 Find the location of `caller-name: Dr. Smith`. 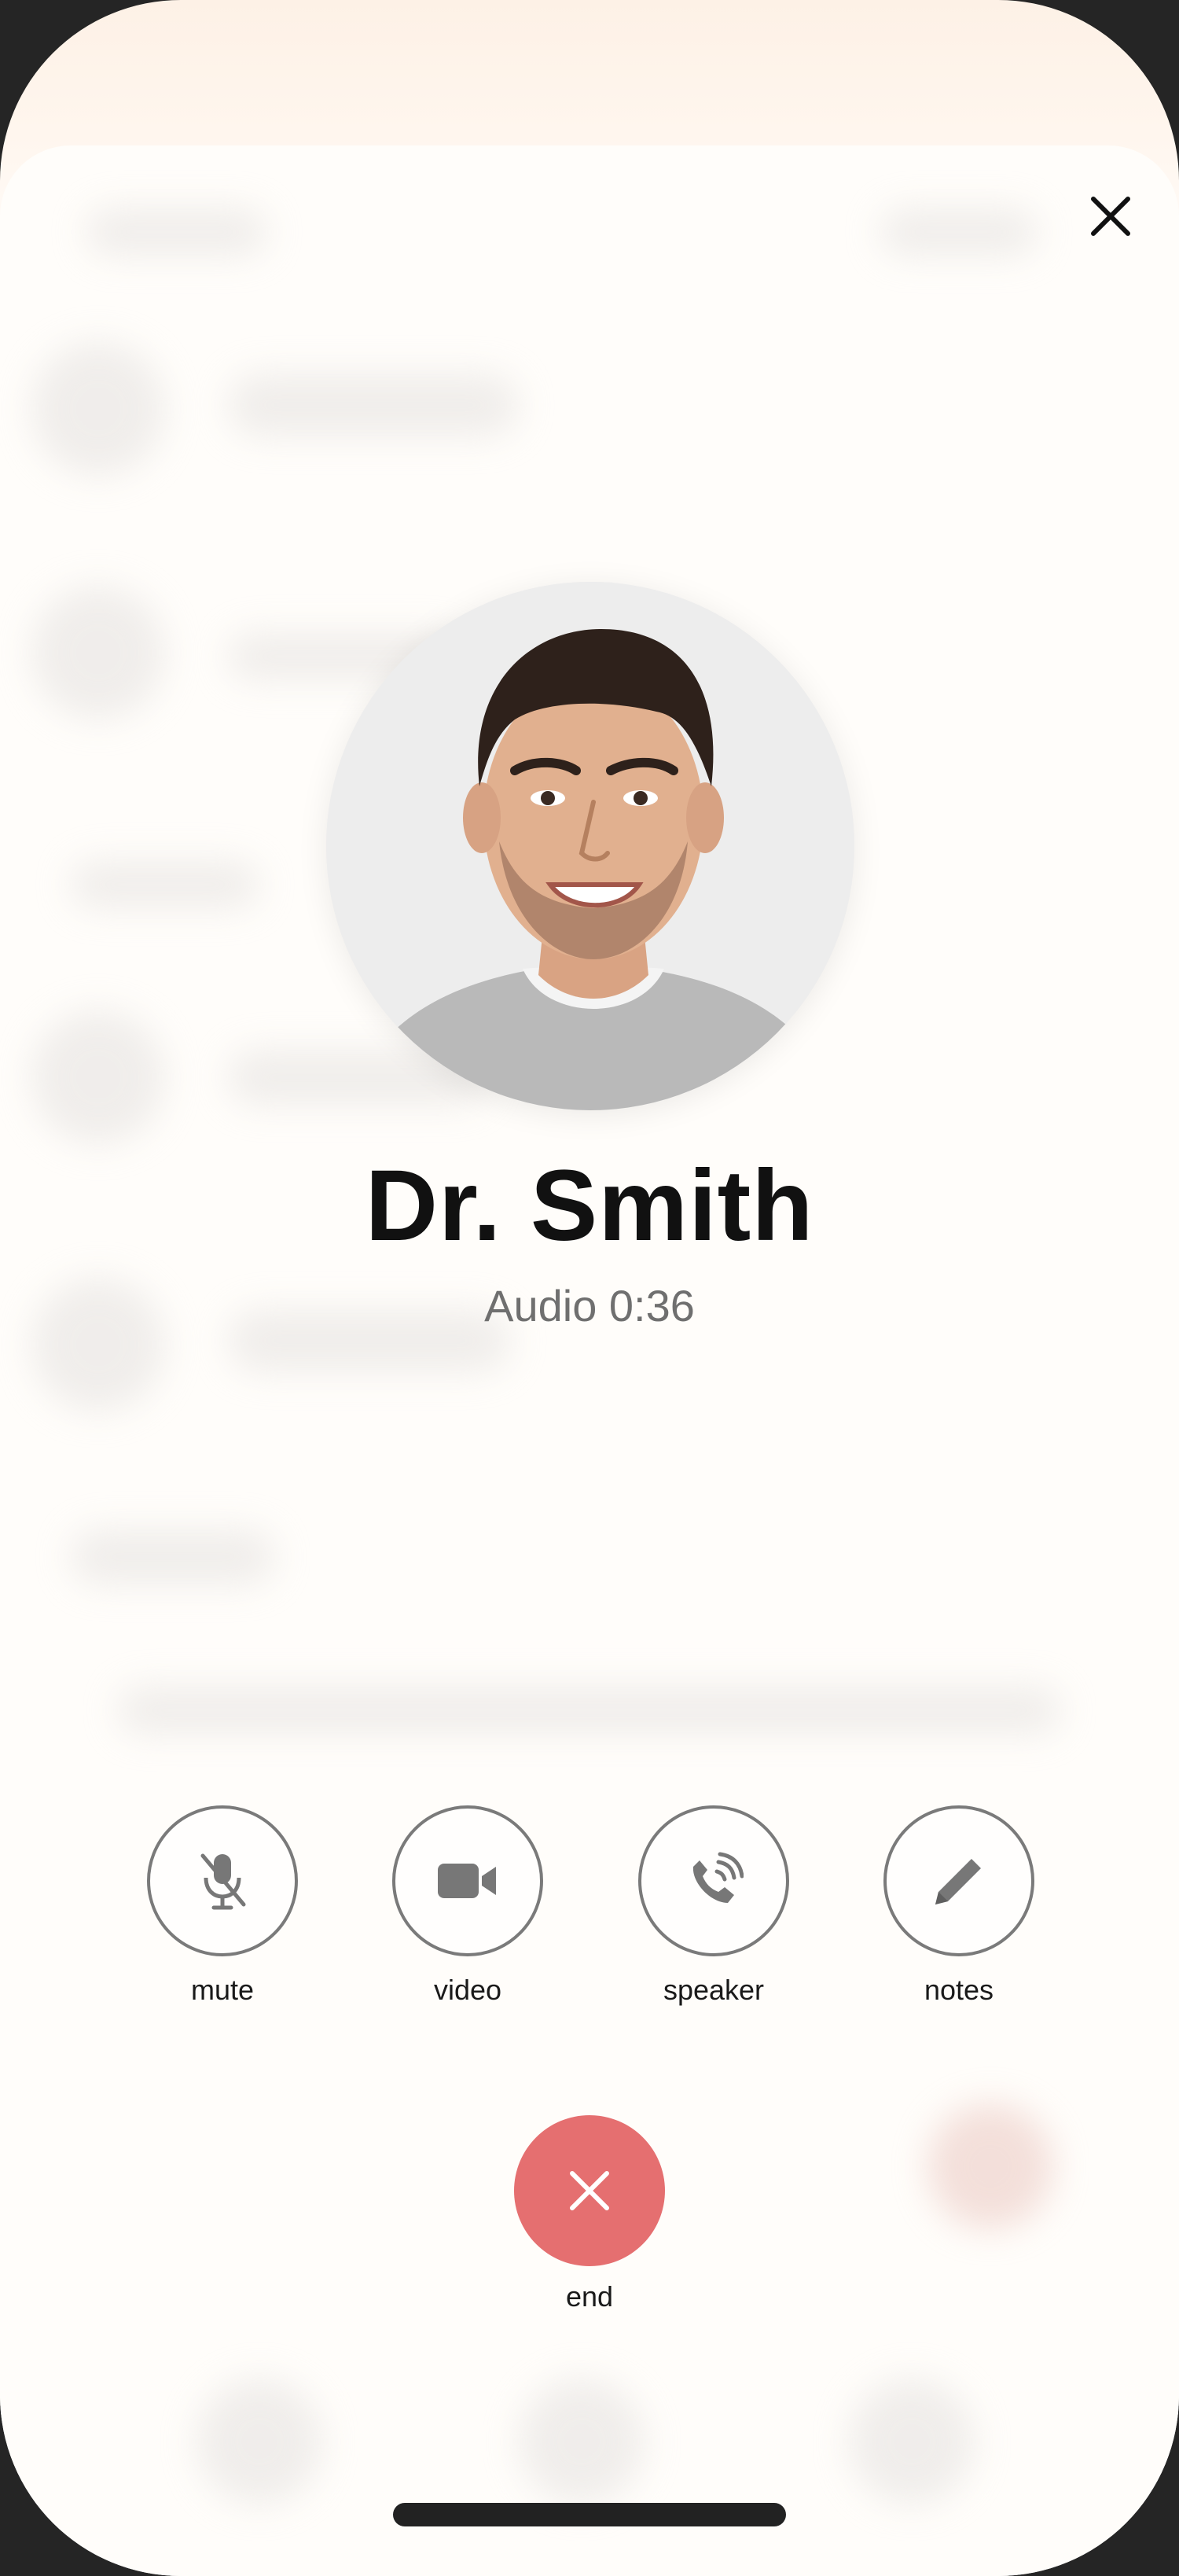

caller-name: Dr. Smith is located at coordinates (589, 1206).